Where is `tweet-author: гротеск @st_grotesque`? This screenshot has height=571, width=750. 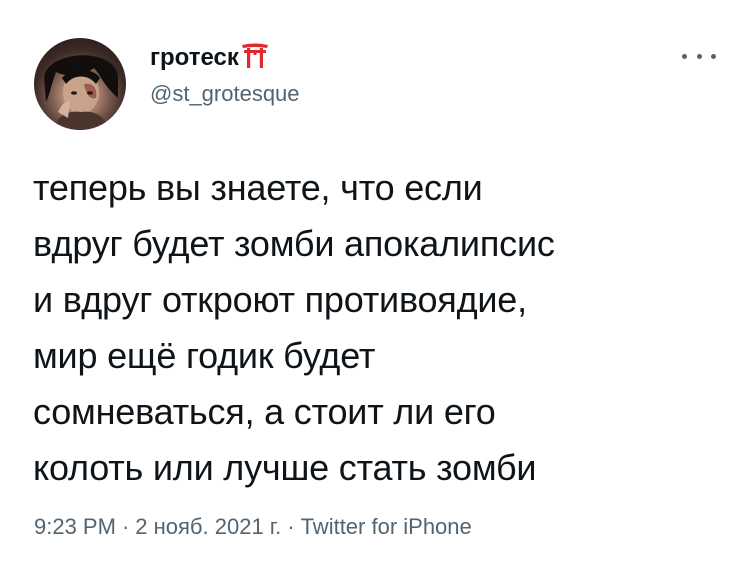 tweet-author: гротеск @st_grotesque is located at coordinates (225, 74).